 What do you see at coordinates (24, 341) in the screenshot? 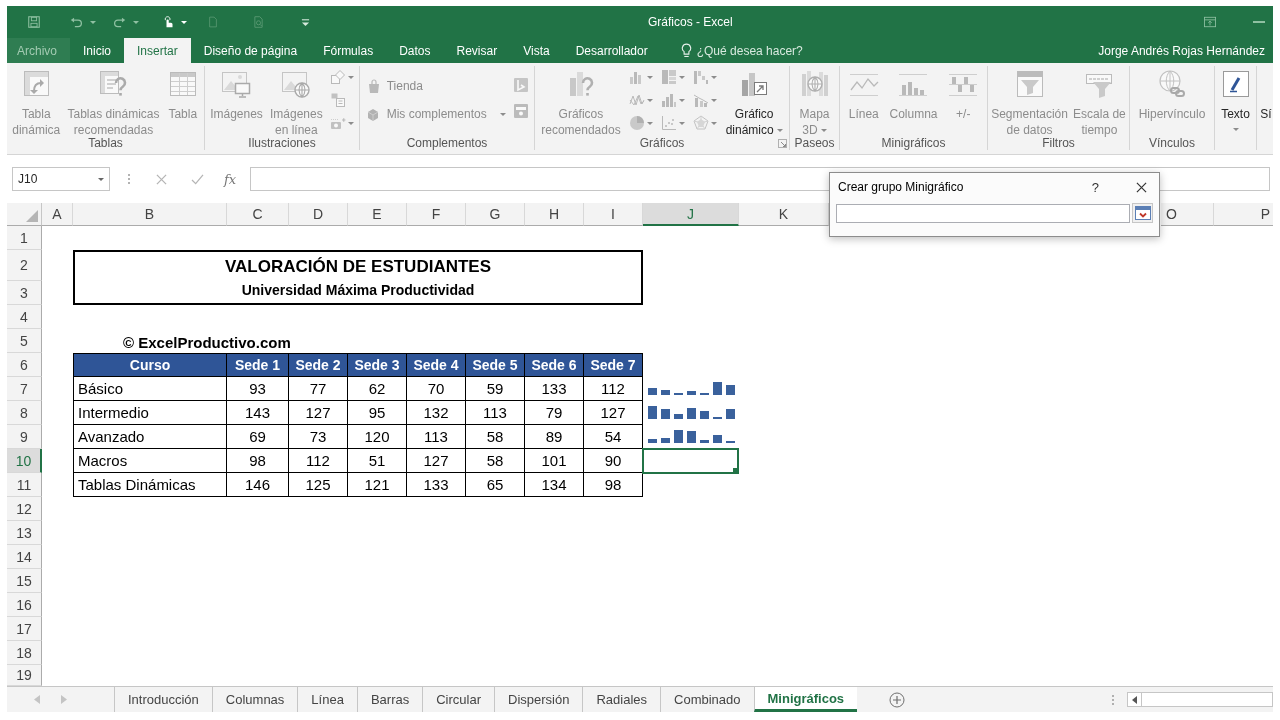
I see `row-header: 5` at bounding box center [24, 341].